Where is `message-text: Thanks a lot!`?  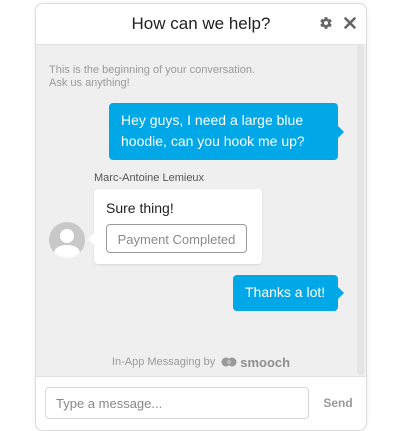
message-text: Thanks a lot! is located at coordinates (285, 292).